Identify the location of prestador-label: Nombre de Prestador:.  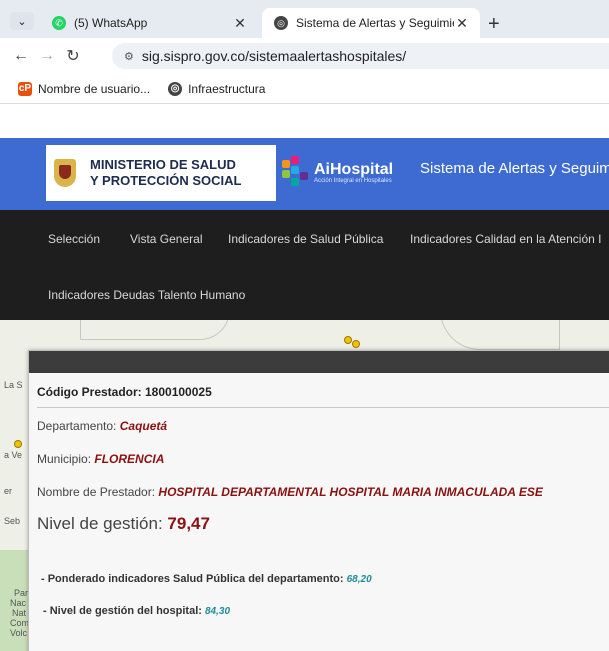
(96, 492).